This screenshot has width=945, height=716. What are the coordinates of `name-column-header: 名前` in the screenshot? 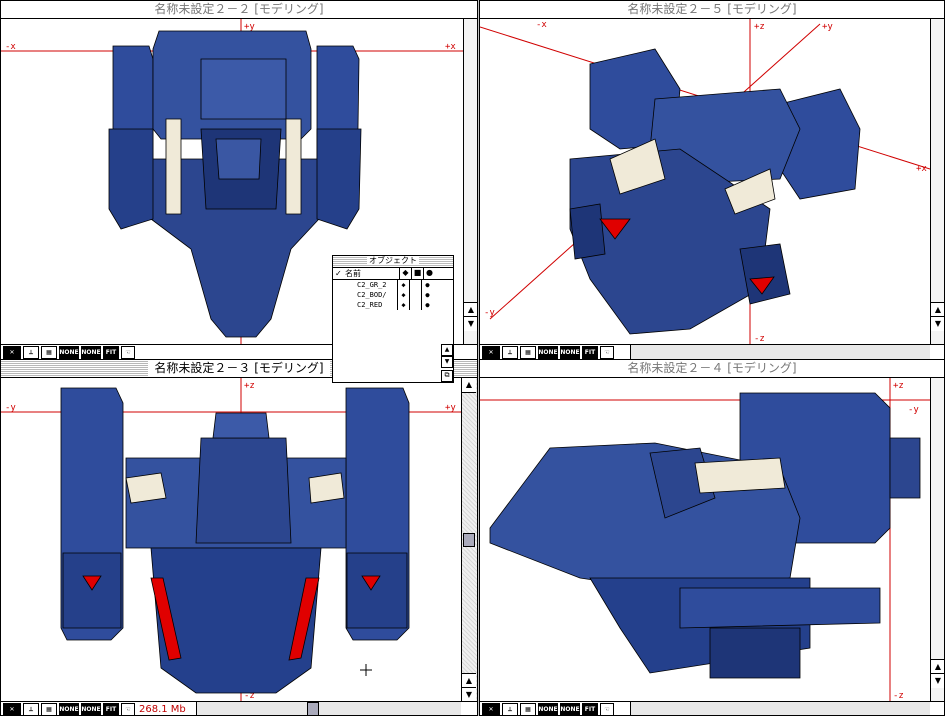 It's located at (353, 273).